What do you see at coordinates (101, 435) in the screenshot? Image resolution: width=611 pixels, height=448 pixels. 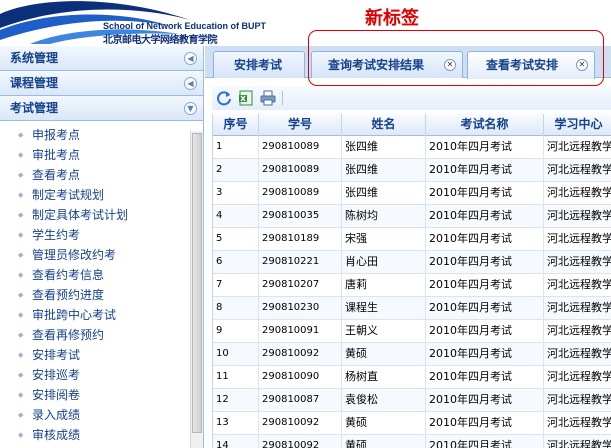 I see `sidebar-menu-item: ◆ 审核成绩` at bounding box center [101, 435].